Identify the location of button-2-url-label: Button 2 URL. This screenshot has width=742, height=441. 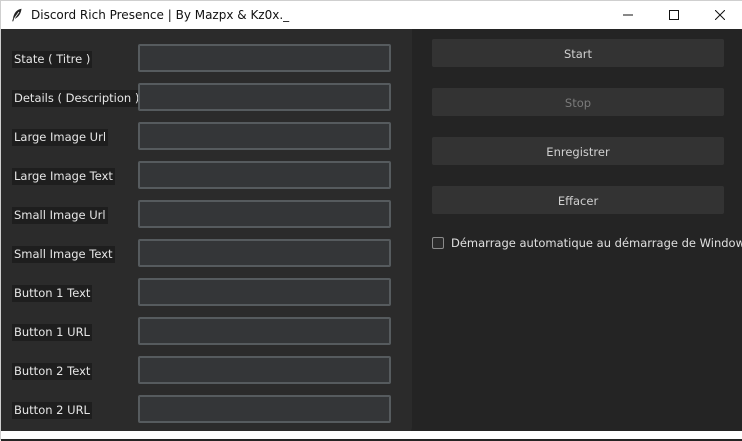
(52, 410).